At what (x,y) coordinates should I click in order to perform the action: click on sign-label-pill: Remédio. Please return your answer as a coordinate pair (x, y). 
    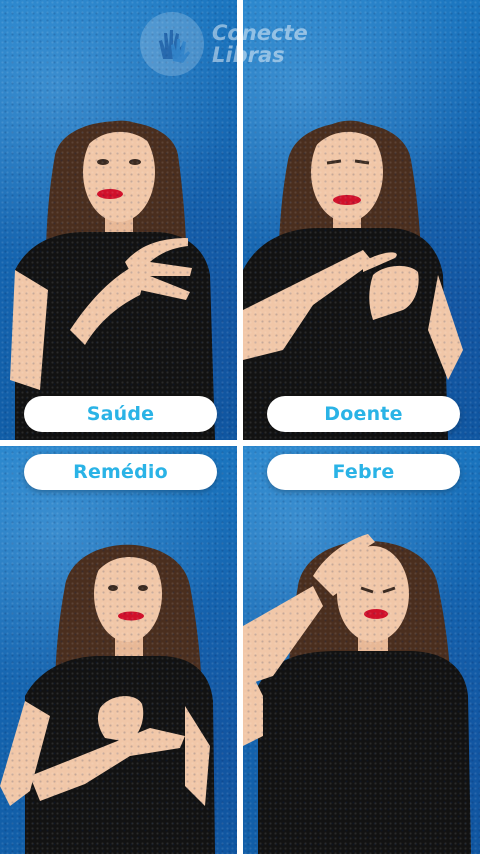
    Looking at the image, I should click on (120, 472).